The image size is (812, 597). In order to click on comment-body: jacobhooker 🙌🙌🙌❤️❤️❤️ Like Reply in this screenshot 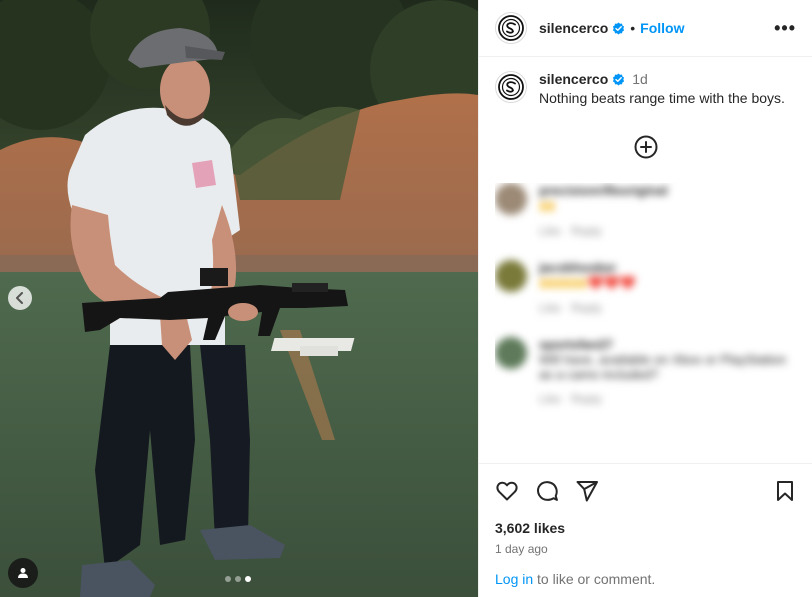, I will do `click(587, 287)`.